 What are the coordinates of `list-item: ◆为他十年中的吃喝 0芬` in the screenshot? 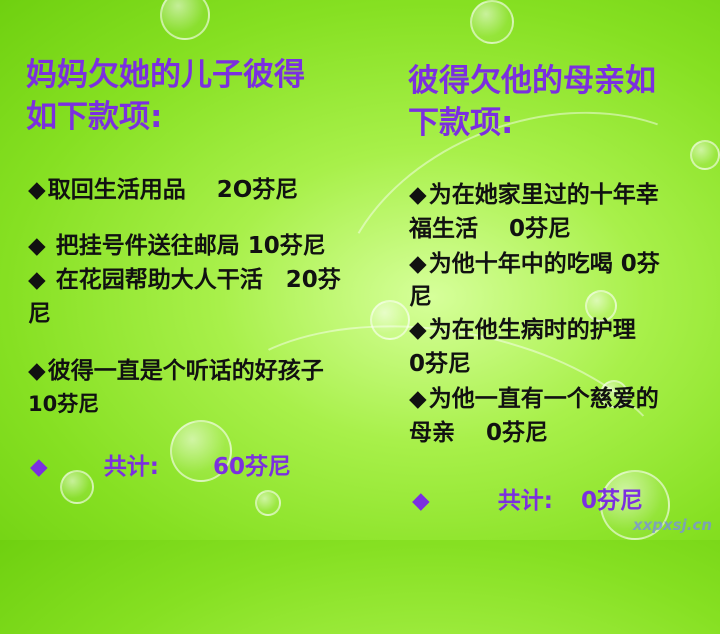 It's located at (534, 264).